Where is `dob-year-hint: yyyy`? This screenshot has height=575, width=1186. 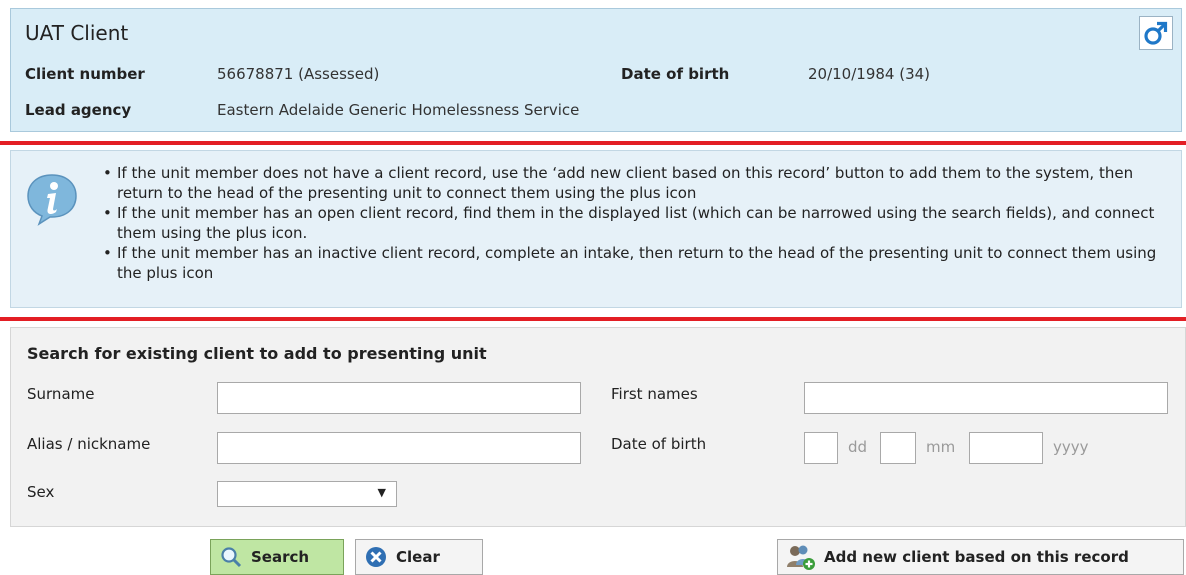
dob-year-hint: yyyy is located at coordinates (1071, 447).